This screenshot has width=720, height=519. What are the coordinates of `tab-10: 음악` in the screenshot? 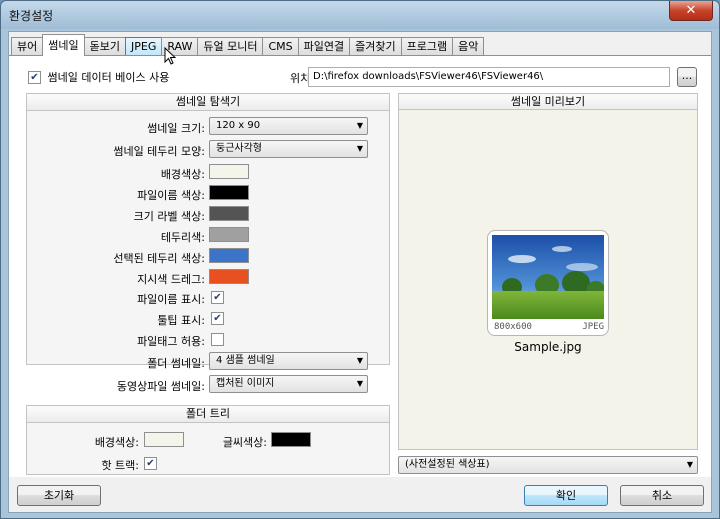 It's located at (468, 46).